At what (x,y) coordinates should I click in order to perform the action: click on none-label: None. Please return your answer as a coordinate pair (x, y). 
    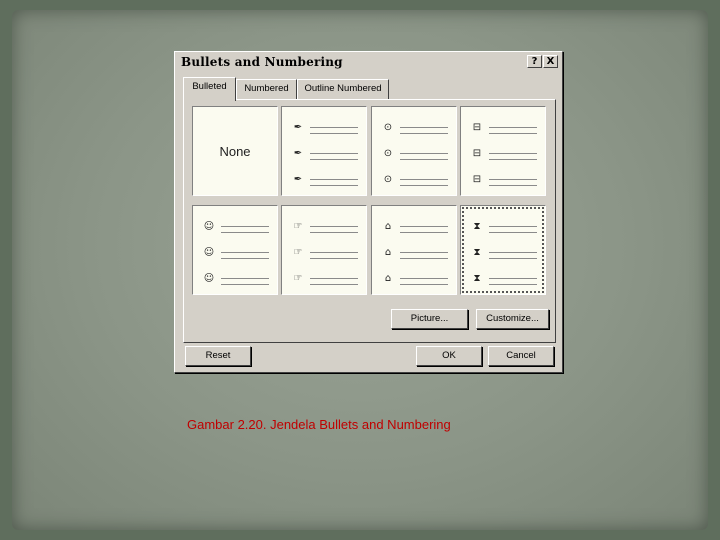
    Looking at the image, I should click on (235, 151).